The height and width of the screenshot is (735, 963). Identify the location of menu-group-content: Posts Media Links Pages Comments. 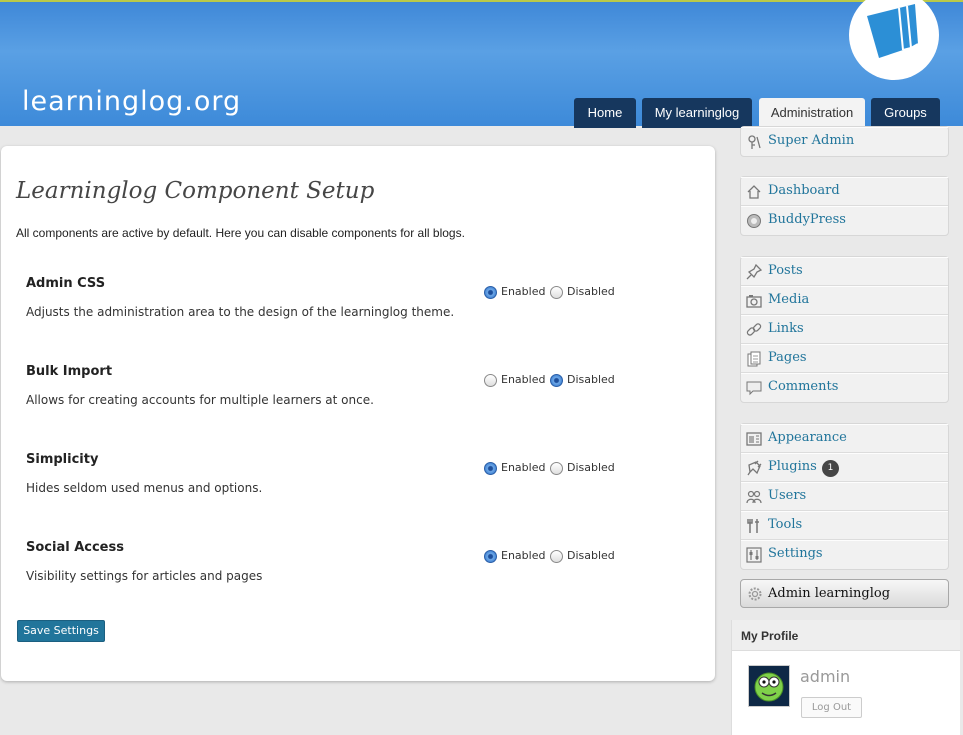
(844, 329).